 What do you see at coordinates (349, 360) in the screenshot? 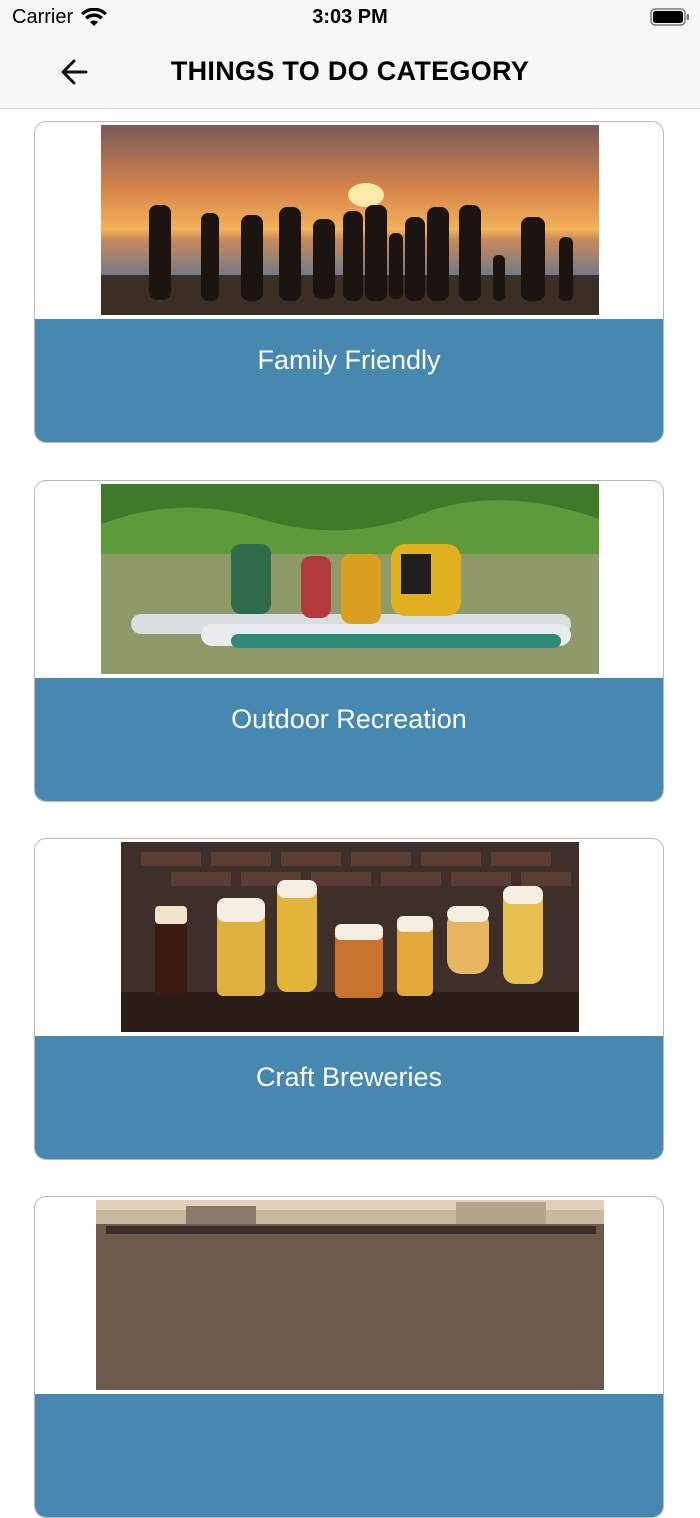
I see `category-label: Family Friendly` at bounding box center [349, 360].